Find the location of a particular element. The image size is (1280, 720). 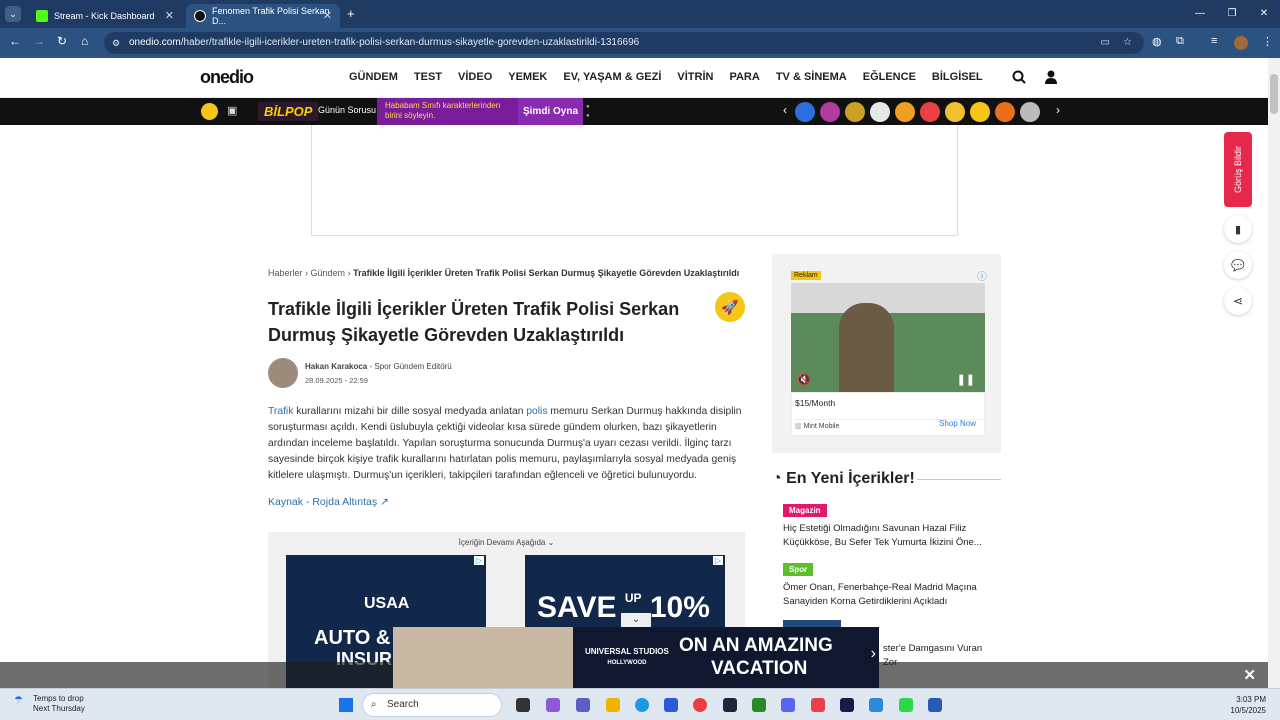

game-controller-icon: ▣ is located at coordinates (232, 110).